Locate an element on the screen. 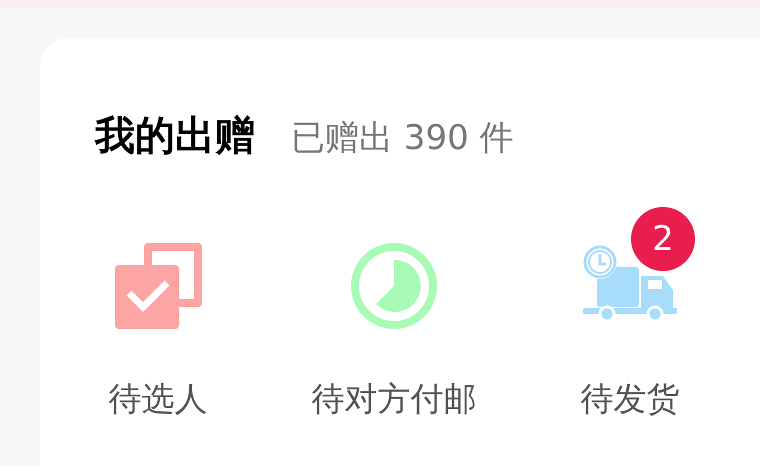  count-badge: 2 is located at coordinates (663, 239).